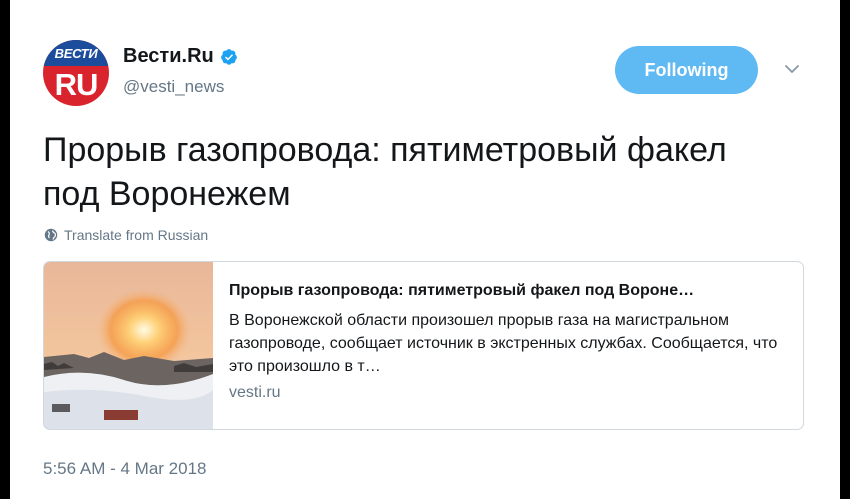 The width and height of the screenshot is (850, 499). I want to click on user-handle: @vesti_news, so click(173, 87).